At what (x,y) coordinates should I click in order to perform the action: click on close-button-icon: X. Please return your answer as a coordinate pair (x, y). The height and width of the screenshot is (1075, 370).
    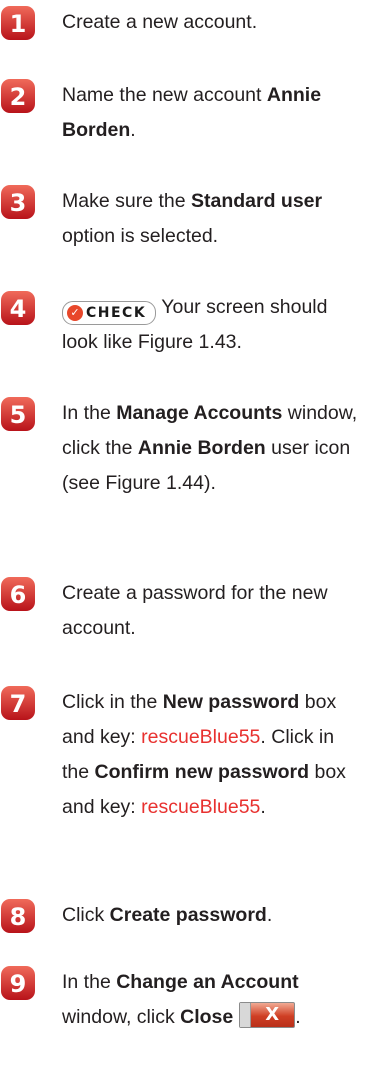
    Looking at the image, I should click on (267, 1015).